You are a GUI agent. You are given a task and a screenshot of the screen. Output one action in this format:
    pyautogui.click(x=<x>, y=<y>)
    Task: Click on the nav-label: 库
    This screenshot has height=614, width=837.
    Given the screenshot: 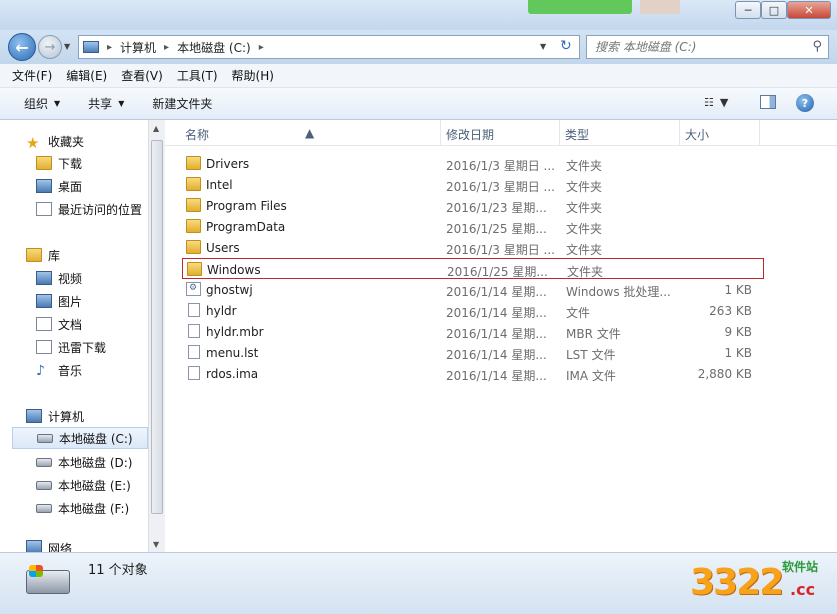 What is the action you would take?
    pyautogui.click(x=54, y=255)
    